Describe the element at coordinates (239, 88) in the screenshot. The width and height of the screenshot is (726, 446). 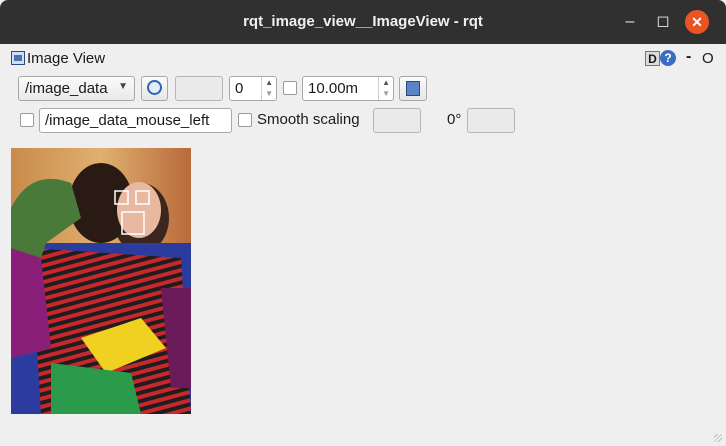
I see `number-spinbox-value: 0` at that location.